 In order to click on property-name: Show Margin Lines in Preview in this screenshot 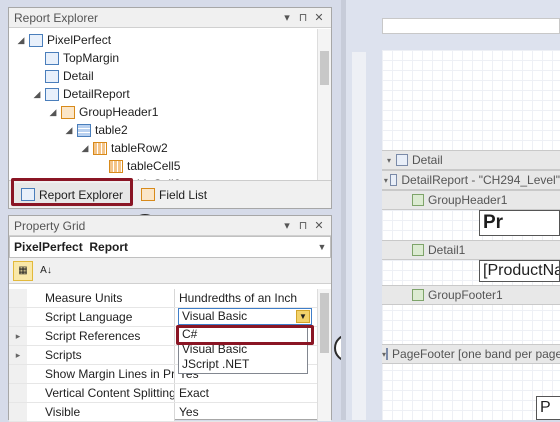, I will do `click(101, 374)`.